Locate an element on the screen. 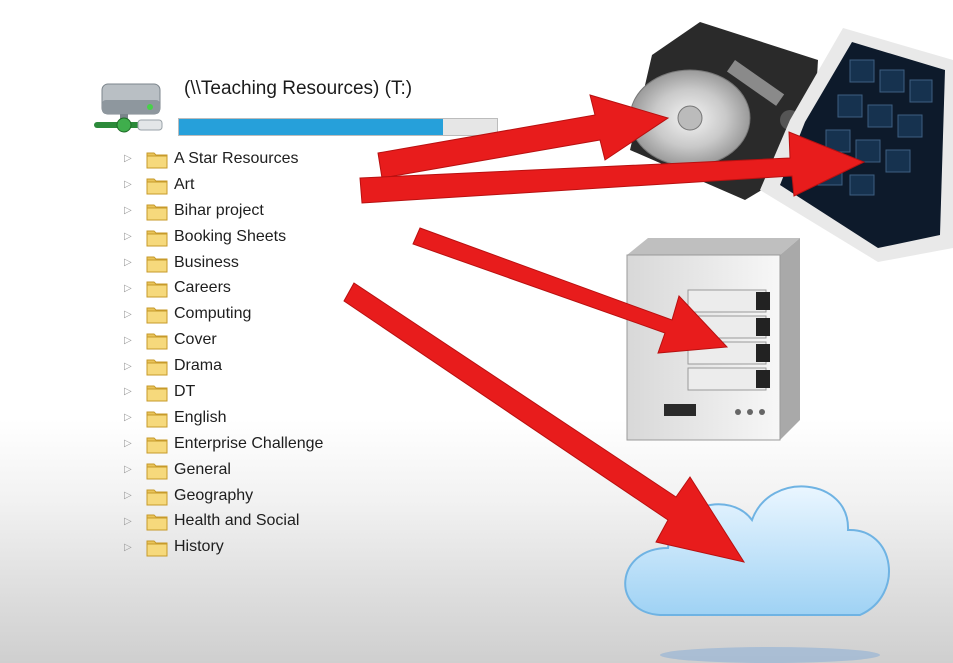  drive-usage-bar is located at coordinates (338, 127).